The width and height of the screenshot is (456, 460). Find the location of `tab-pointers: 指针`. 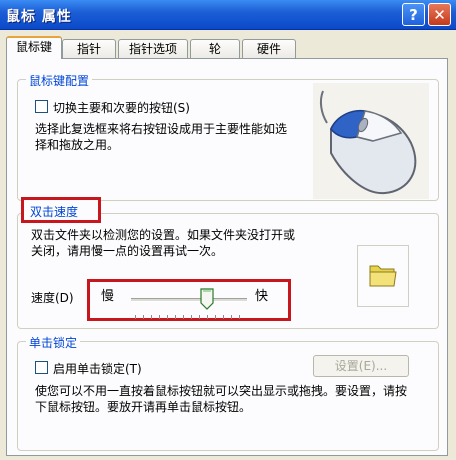

tab-pointers: 指针 is located at coordinates (89, 48).